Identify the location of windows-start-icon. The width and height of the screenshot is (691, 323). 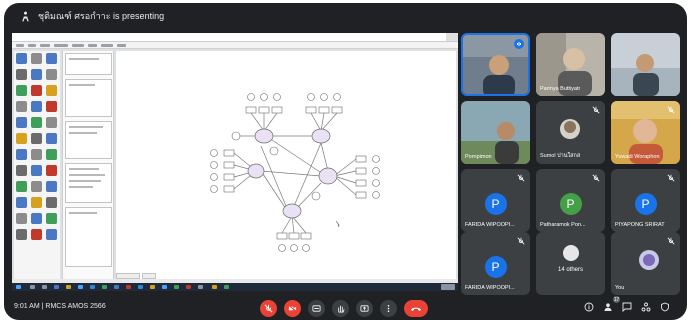
(18, 287).